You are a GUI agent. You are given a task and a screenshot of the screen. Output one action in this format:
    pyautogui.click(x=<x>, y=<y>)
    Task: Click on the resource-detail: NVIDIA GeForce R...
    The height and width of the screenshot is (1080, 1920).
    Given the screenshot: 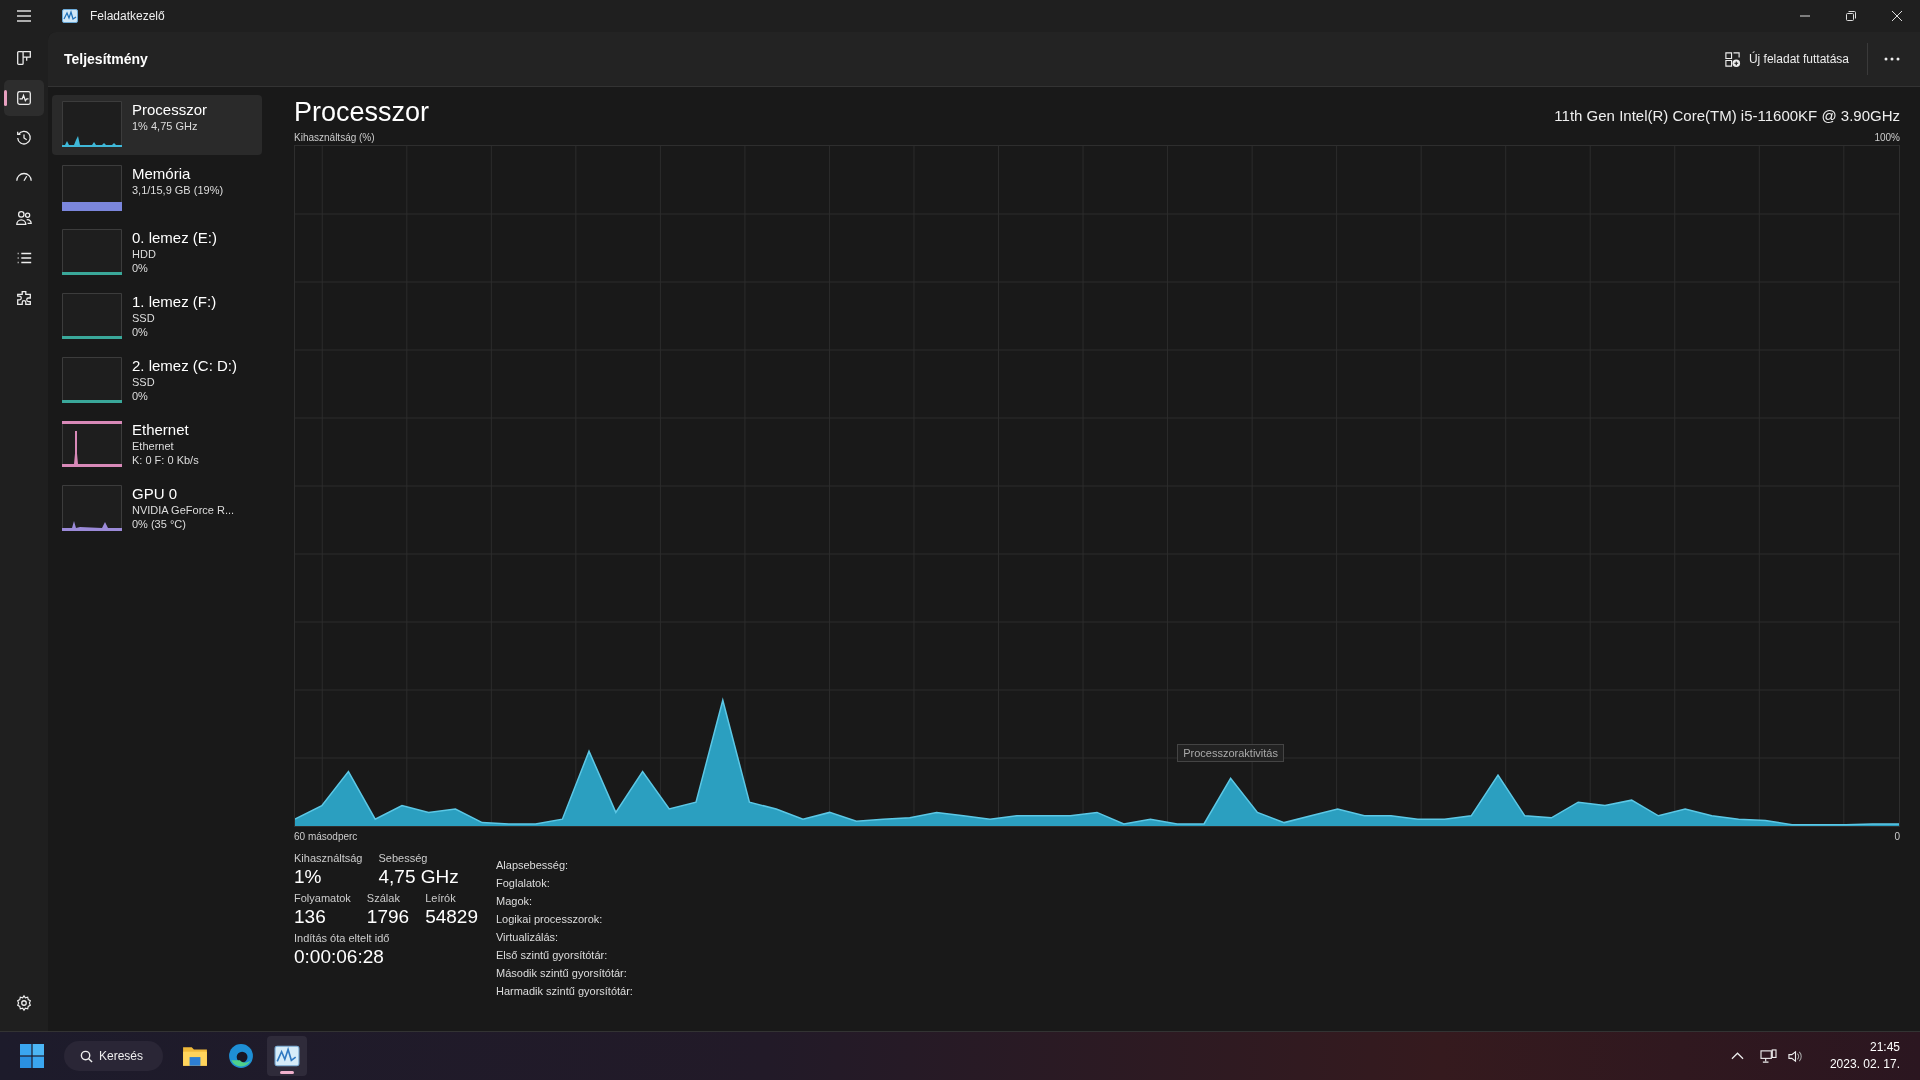 What is the action you would take?
    pyautogui.click(x=183, y=510)
    